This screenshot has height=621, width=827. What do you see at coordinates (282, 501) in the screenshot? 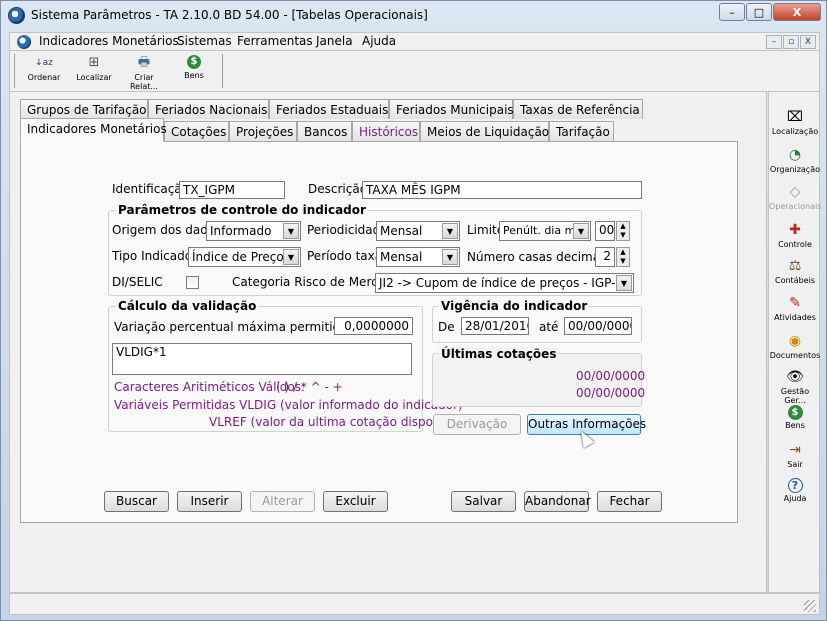
I see `alterar-button: Alterar` at bounding box center [282, 501].